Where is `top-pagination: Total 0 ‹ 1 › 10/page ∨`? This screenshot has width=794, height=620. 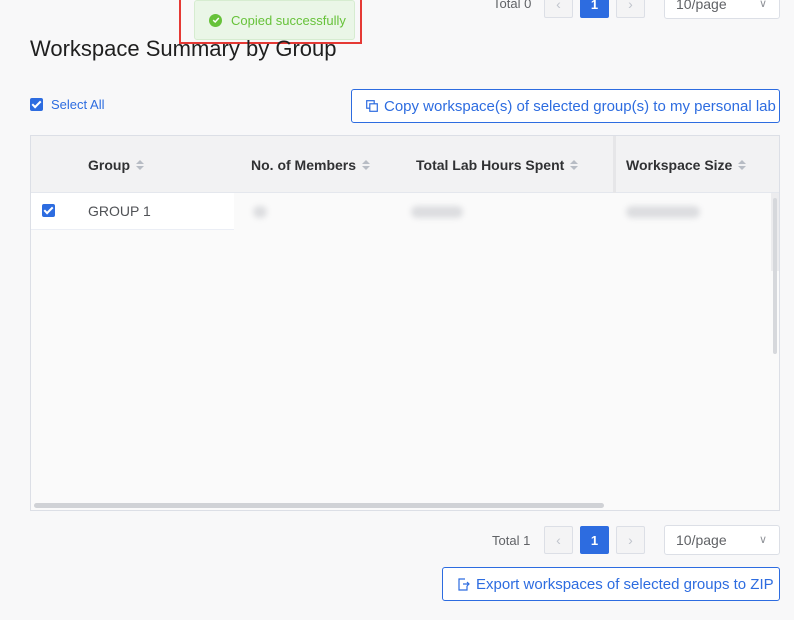
top-pagination: Total 0 ‹ 1 › 10/page ∨ is located at coordinates (397, 9).